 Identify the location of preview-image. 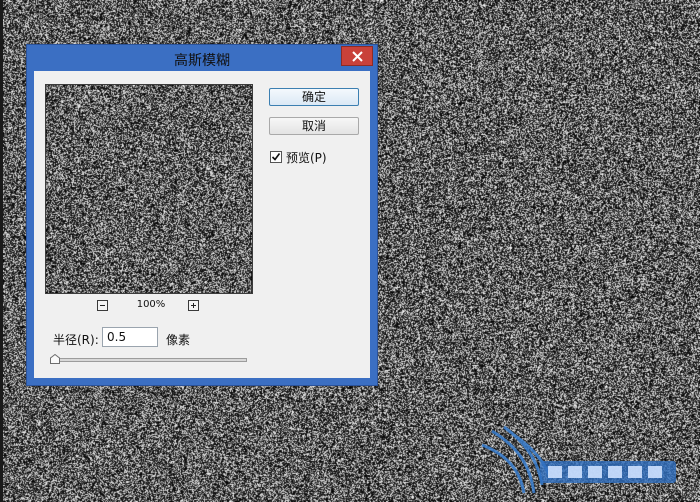
(149, 189).